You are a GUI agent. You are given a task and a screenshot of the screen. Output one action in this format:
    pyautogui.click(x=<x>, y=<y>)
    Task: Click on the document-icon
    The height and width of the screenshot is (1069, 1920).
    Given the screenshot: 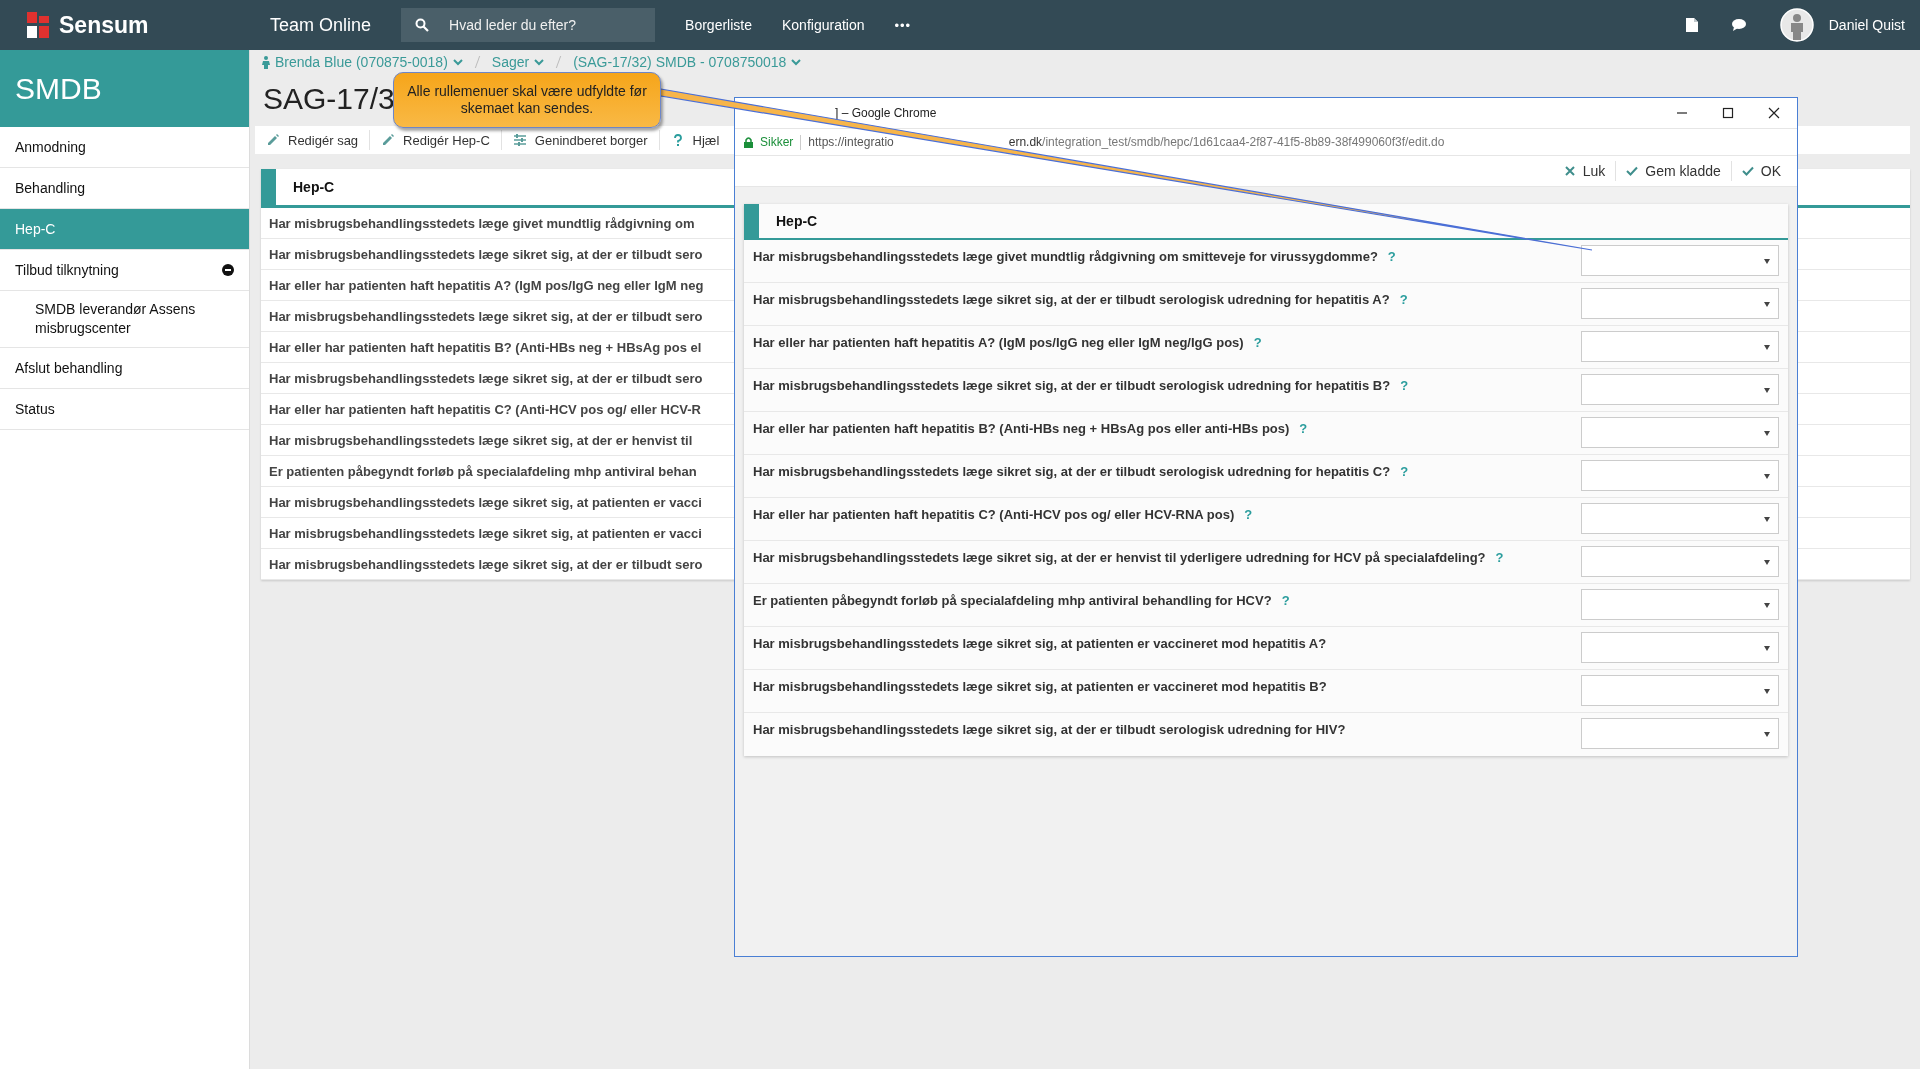 What is the action you would take?
    pyautogui.click(x=1691, y=25)
    